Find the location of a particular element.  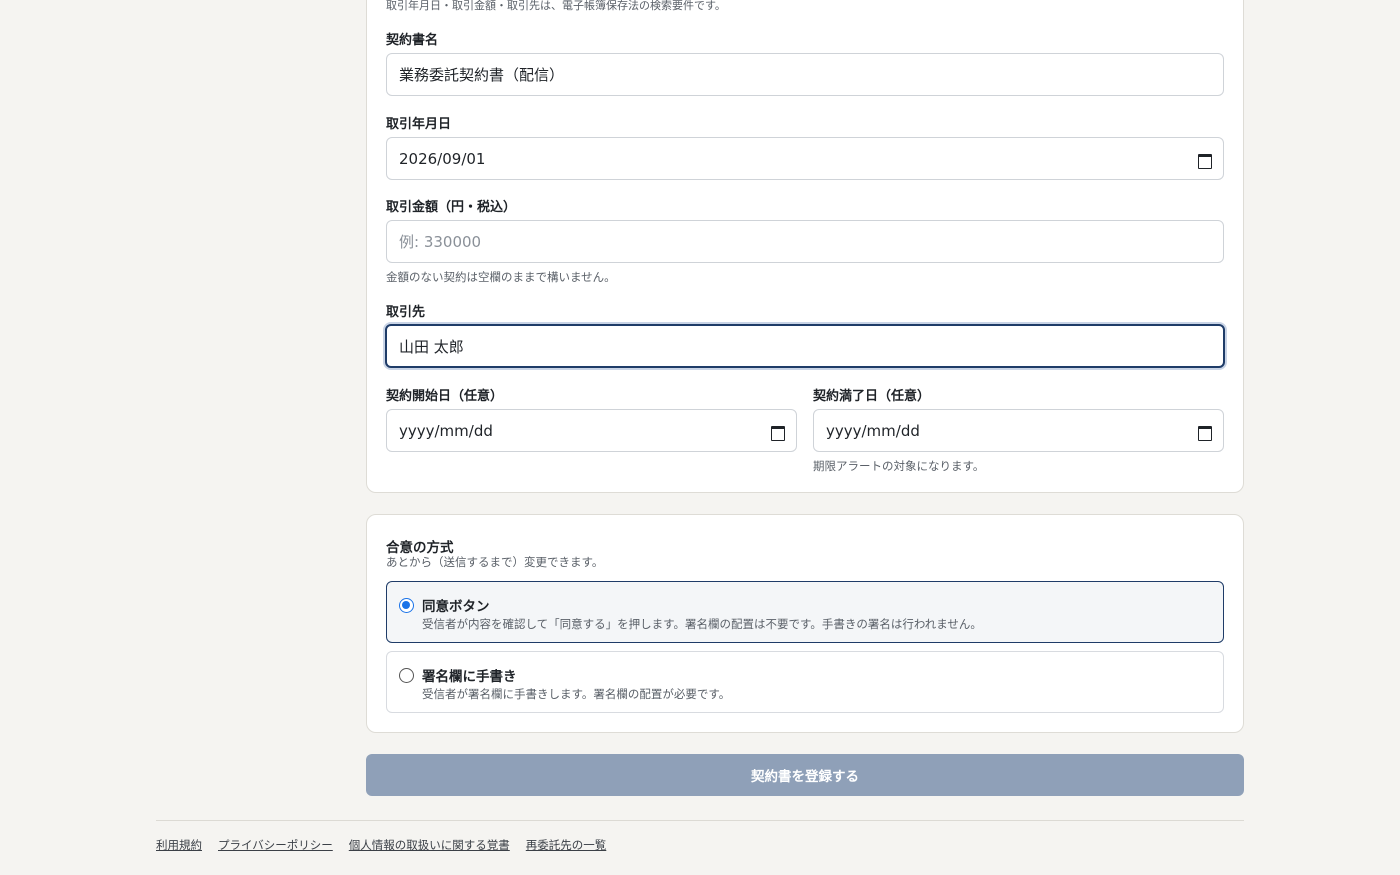

option-title: 同意ボタン is located at coordinates (456, 607).